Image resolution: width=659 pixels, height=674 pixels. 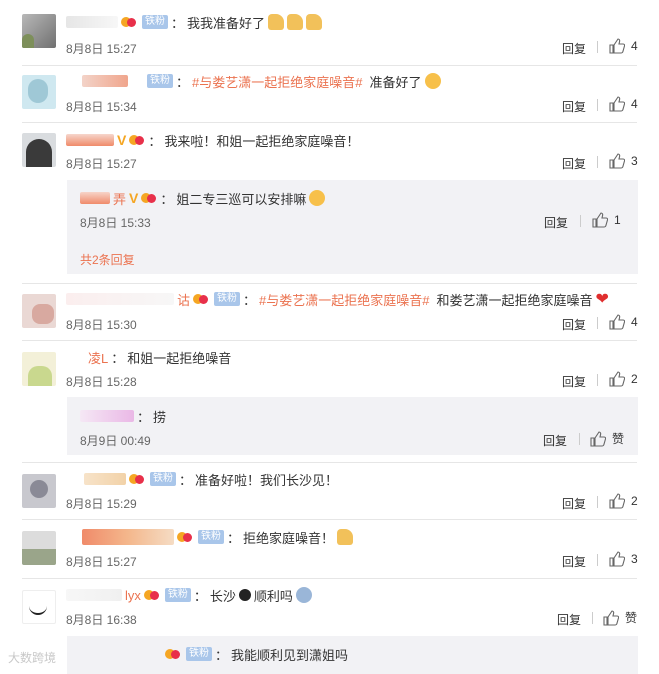 What do you see at coordinates (514, 300) in the screenshot?
I see `comment-text: 和娄艺潇一起拒绝家庭噪音` at bounding box center [514, 300].